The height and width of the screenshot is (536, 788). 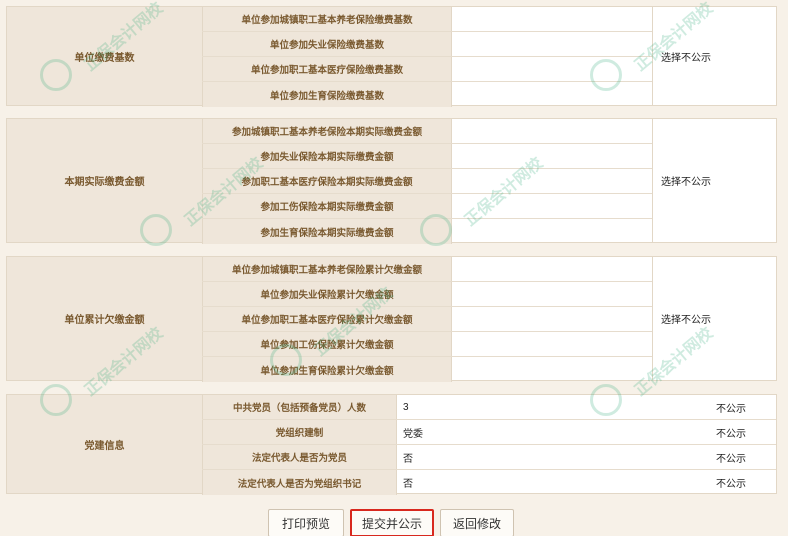 I want to click on table-row: 参加职工基本医疗保险本期实际缴费金额, so click(x=427, y=181).